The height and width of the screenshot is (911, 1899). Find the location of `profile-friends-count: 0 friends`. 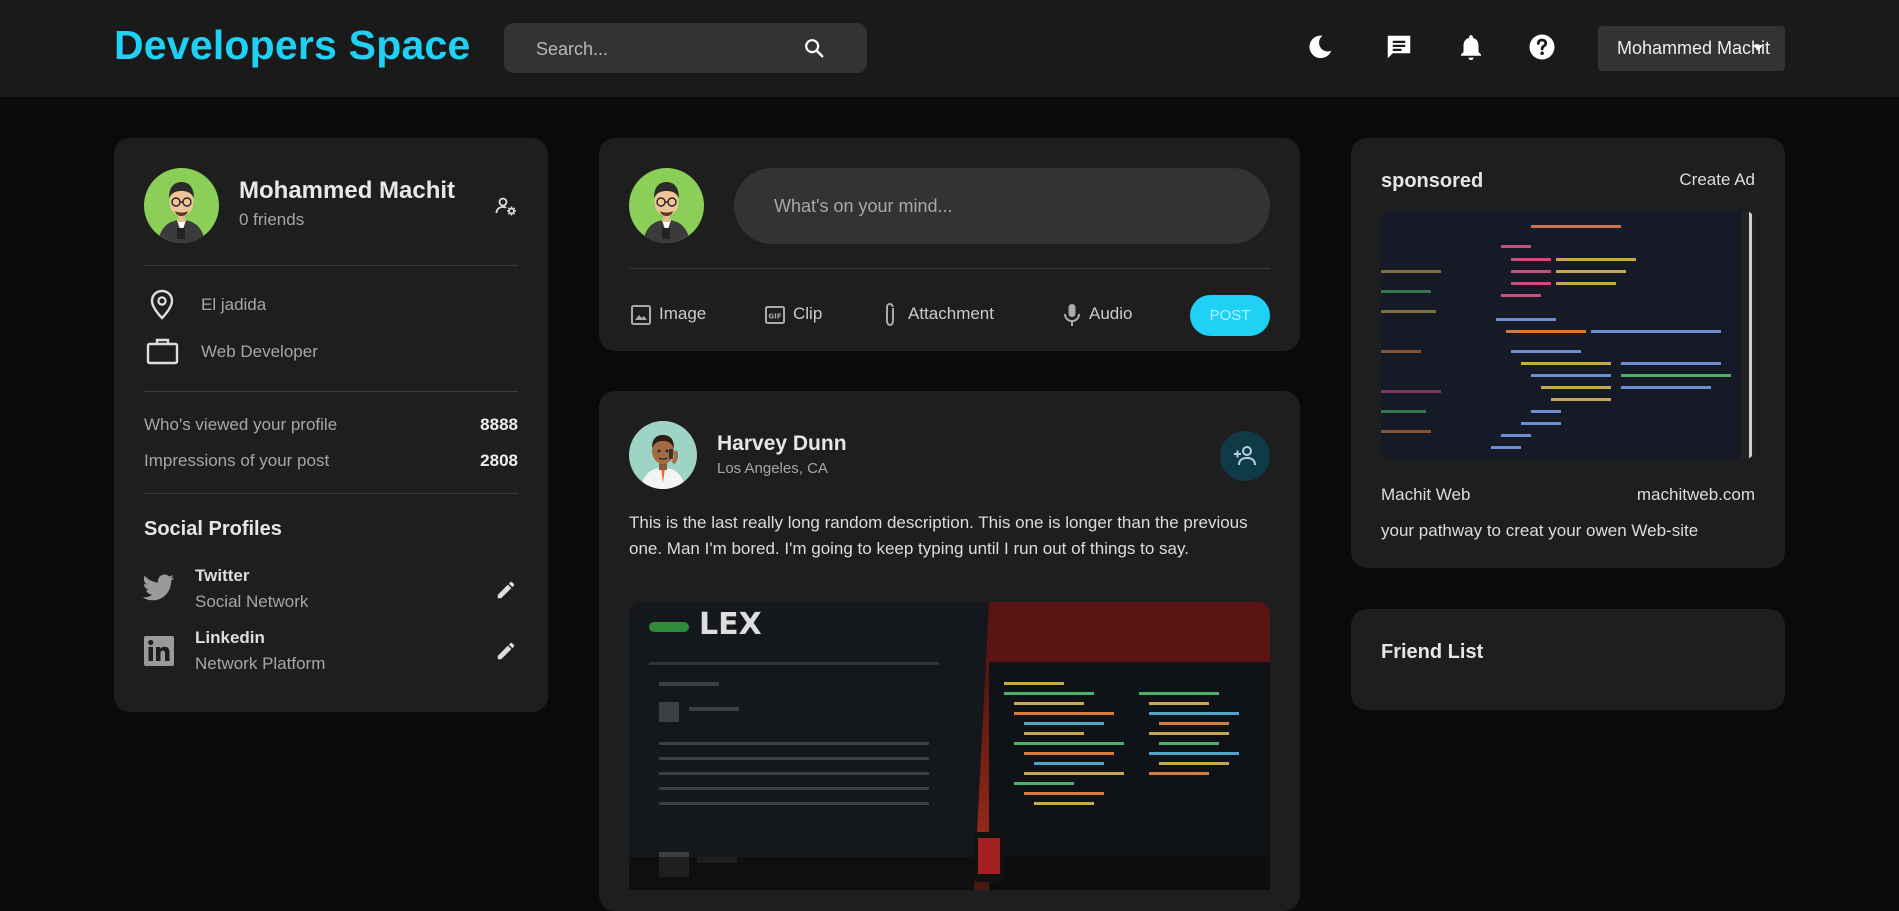

profile-friends-count: 0 friends is located at coordinates (272, 219).